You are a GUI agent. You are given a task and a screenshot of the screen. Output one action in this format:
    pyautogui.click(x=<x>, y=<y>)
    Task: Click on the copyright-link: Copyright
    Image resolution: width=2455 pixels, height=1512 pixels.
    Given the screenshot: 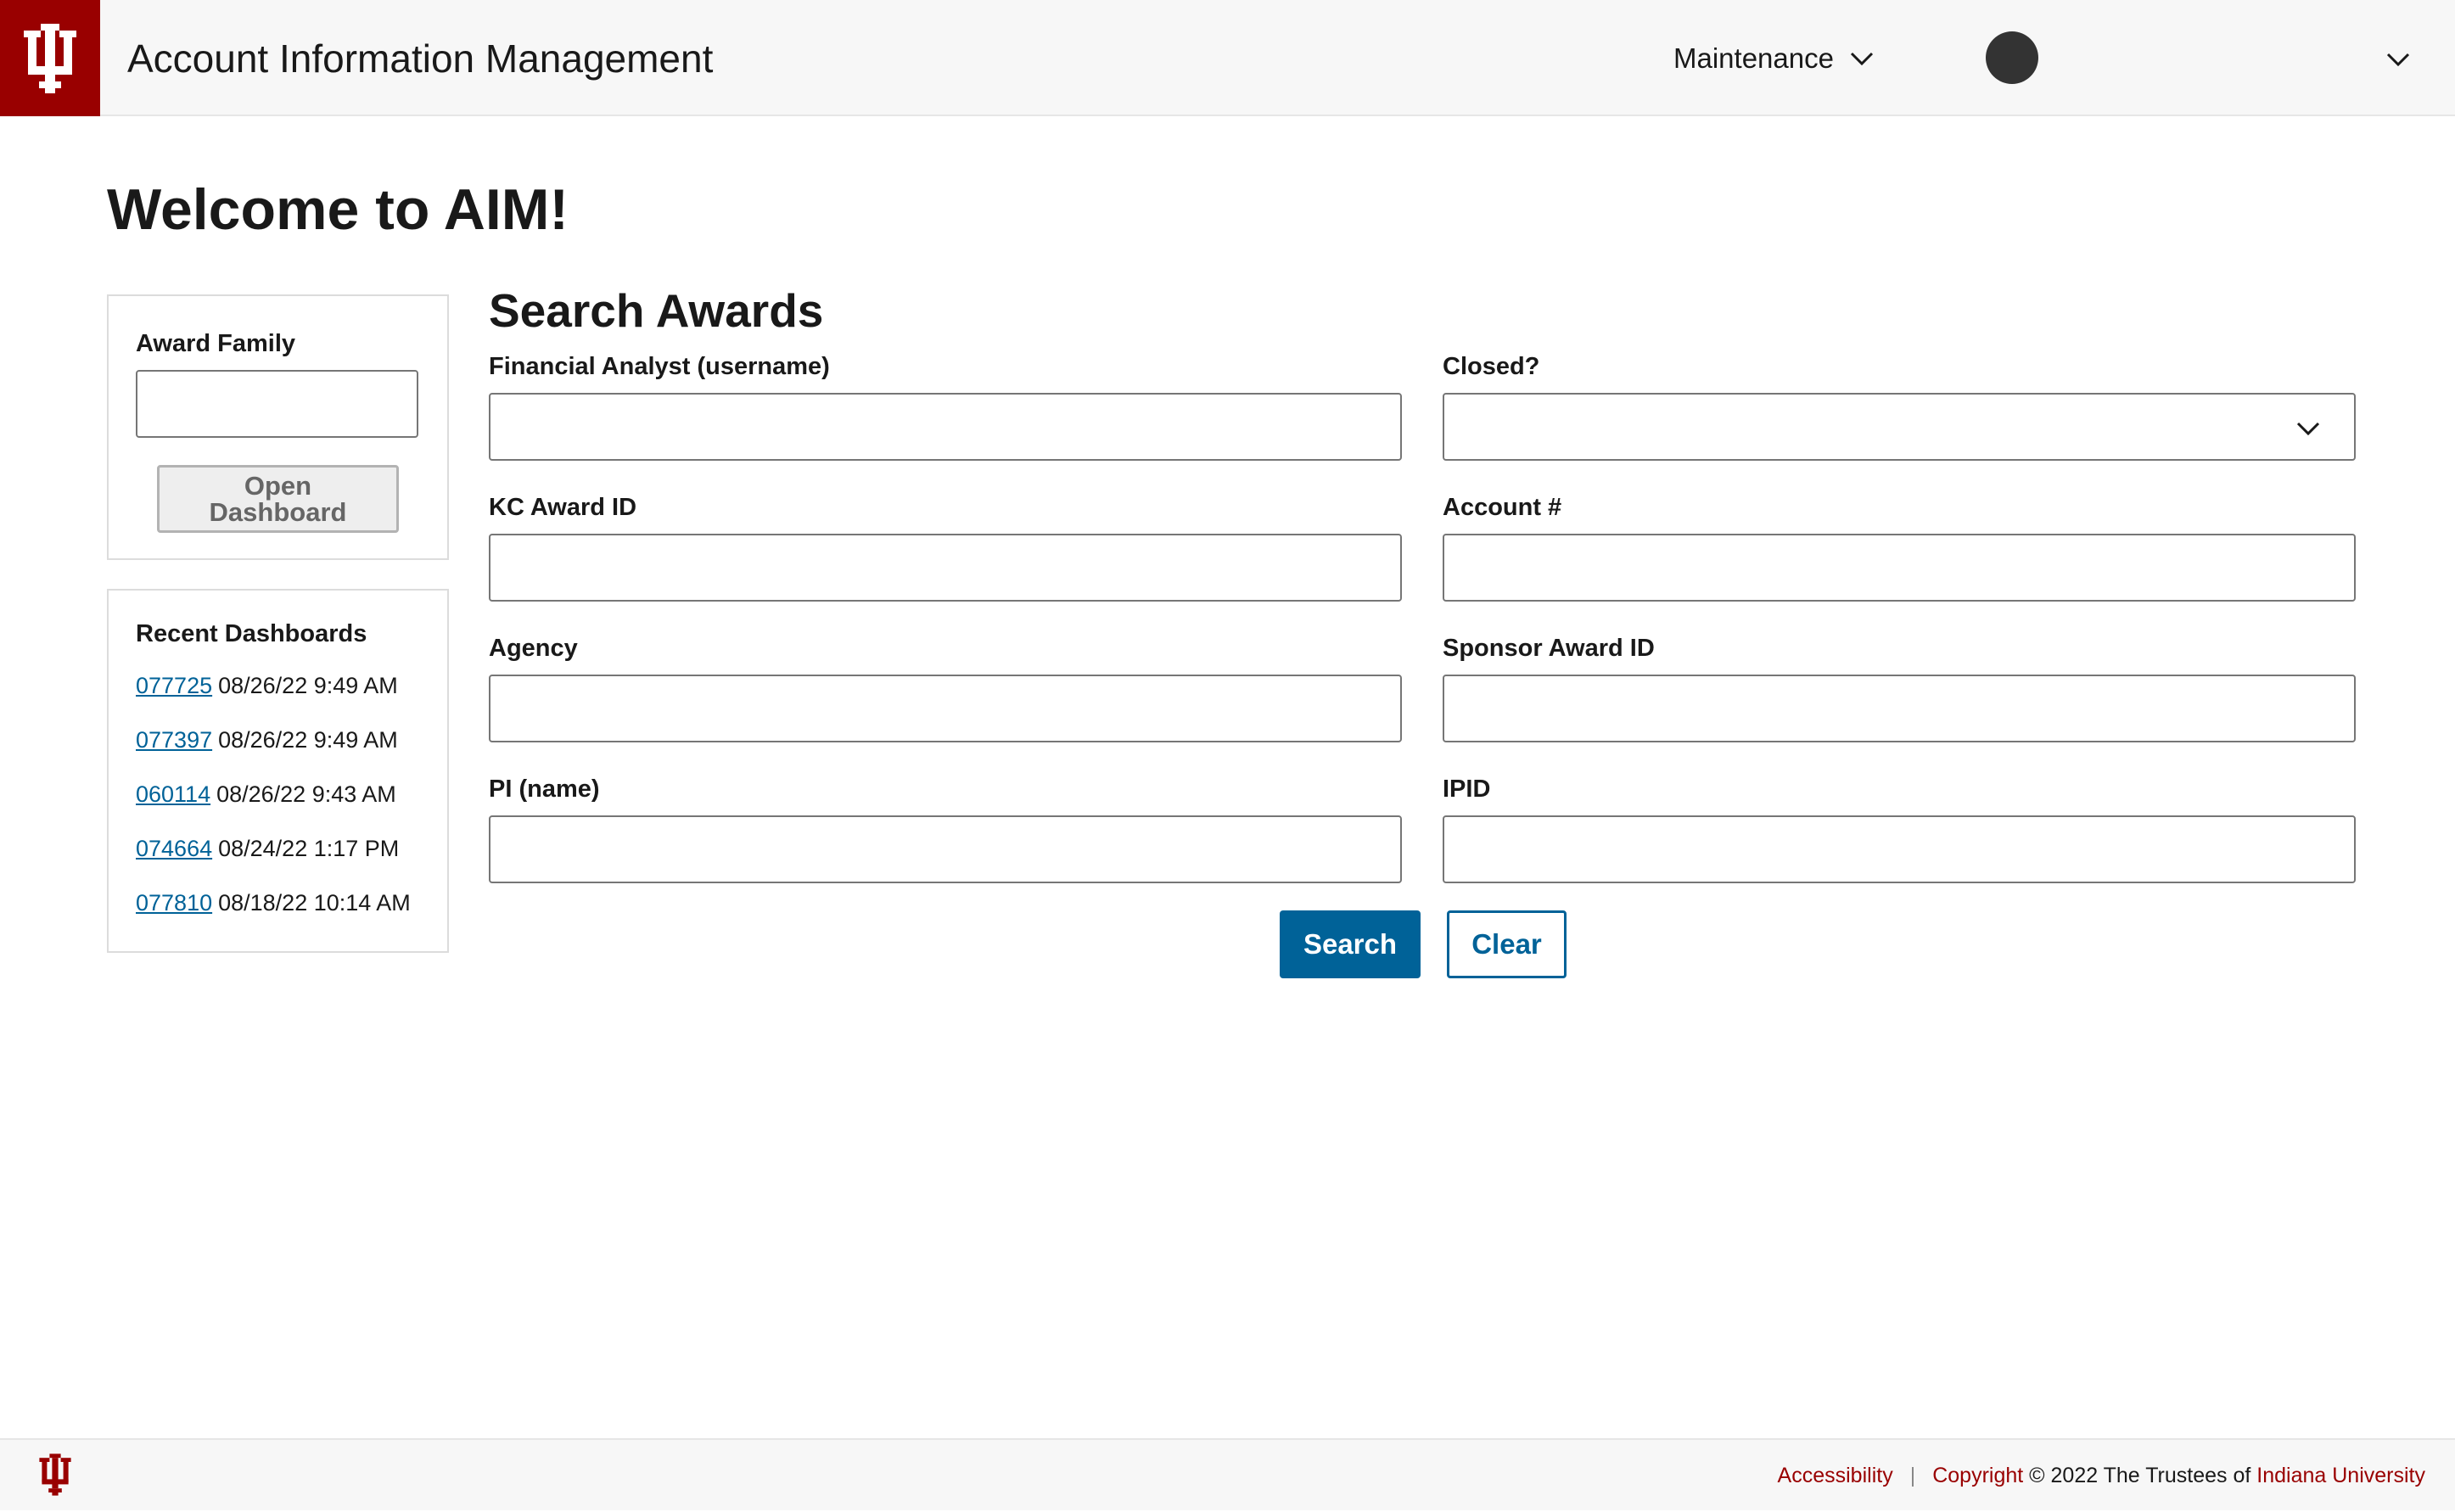 What is the action you would take?
    pyautogui.click(x=1977, y=1475)
    